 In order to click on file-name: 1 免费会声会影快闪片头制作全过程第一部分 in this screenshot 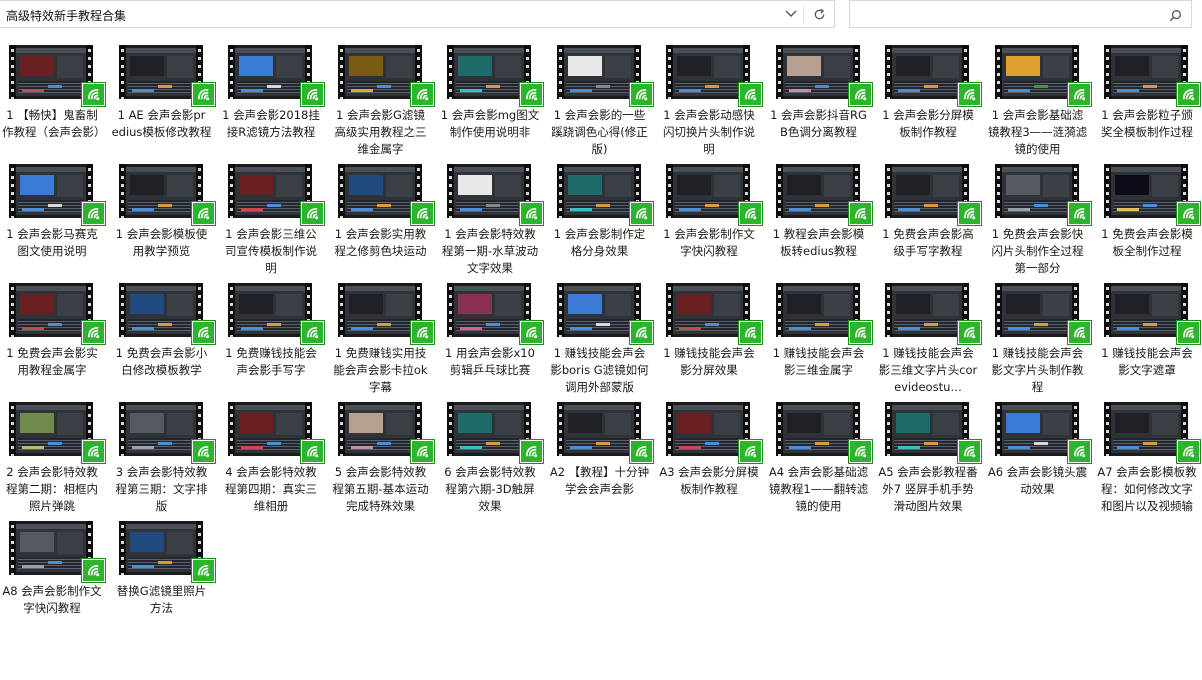, I will do `click(1038, 251)`.